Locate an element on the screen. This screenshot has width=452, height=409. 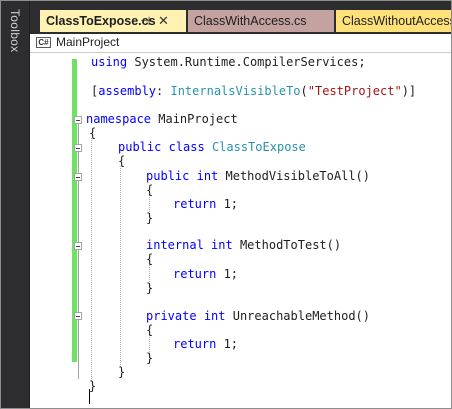
method-signature: MethodToTest() is located at coordinates (287, 245).